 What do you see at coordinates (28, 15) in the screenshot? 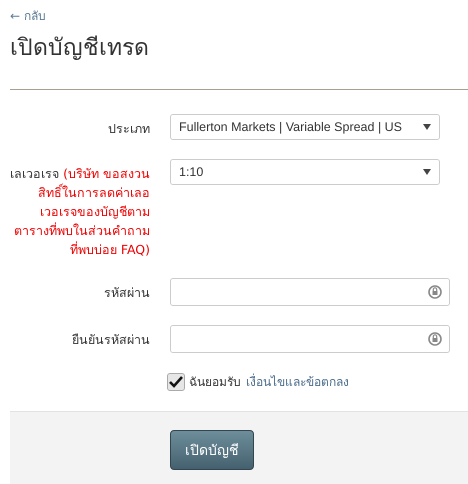
I see `back-link: ← กลับ` at bounding box center [28, 15].